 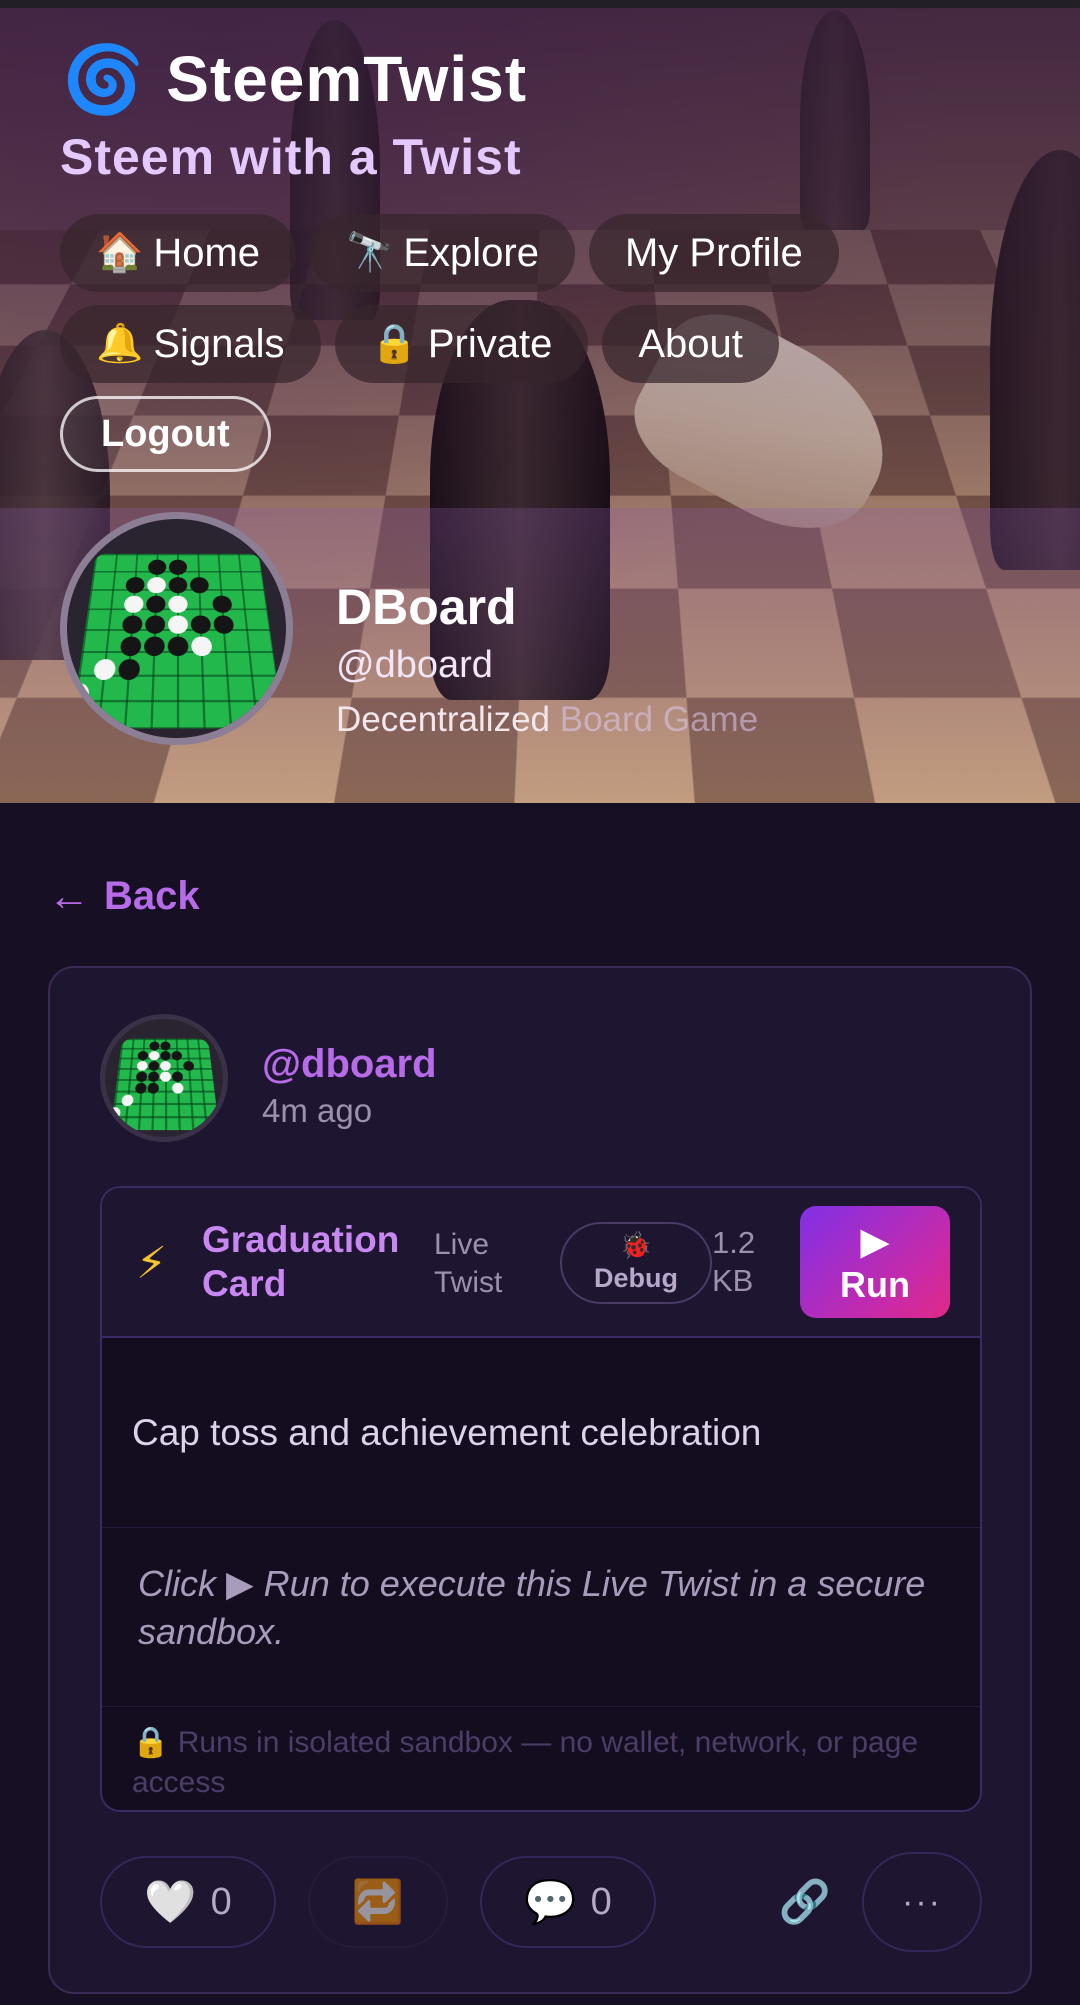 I want to click on post-author: @dboard, so click(x=349, y=1064).